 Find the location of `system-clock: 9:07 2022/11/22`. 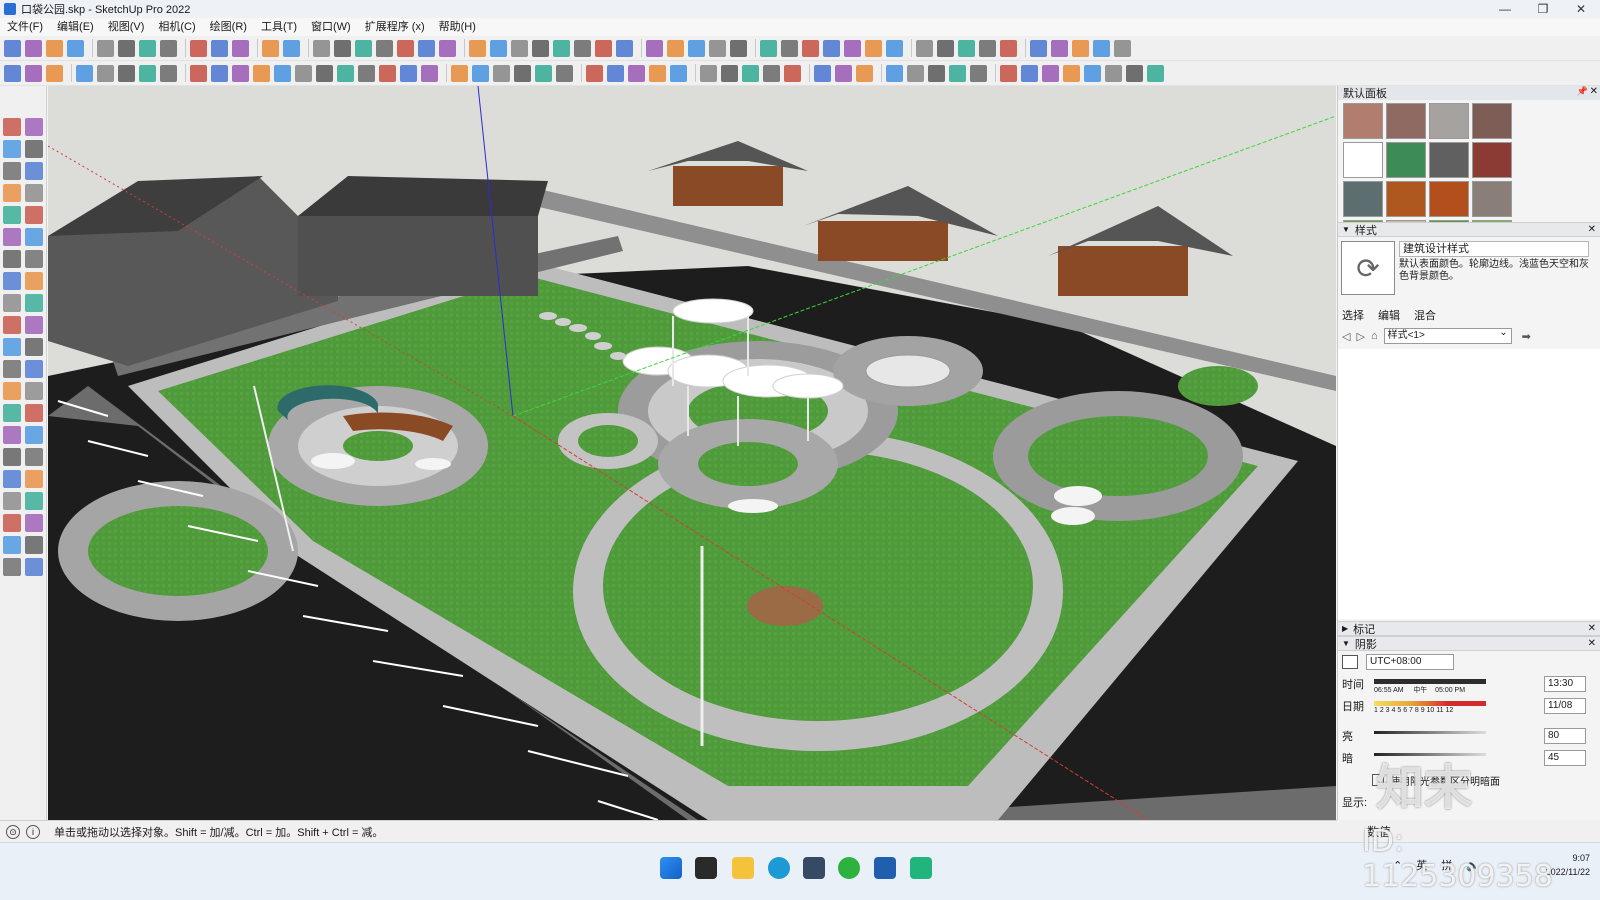

system-clock: 9:07 2022/11/22 is located at coordinates (1568, 865).